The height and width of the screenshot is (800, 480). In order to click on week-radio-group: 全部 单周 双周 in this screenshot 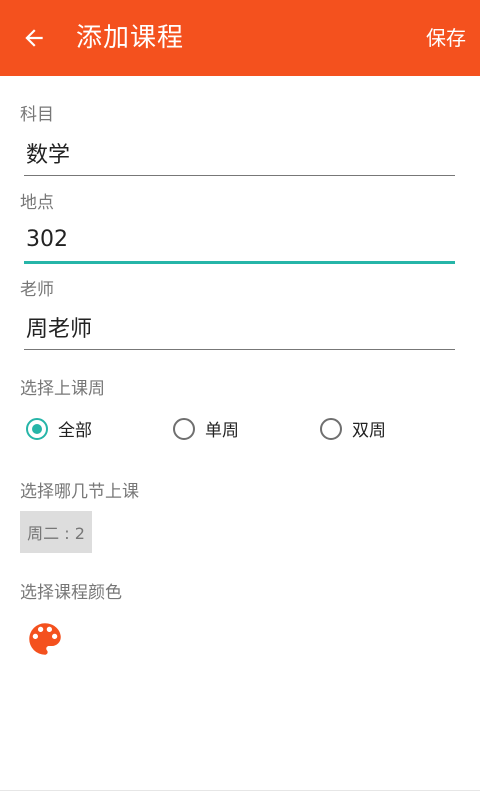, I will do `click(246, 431)`.